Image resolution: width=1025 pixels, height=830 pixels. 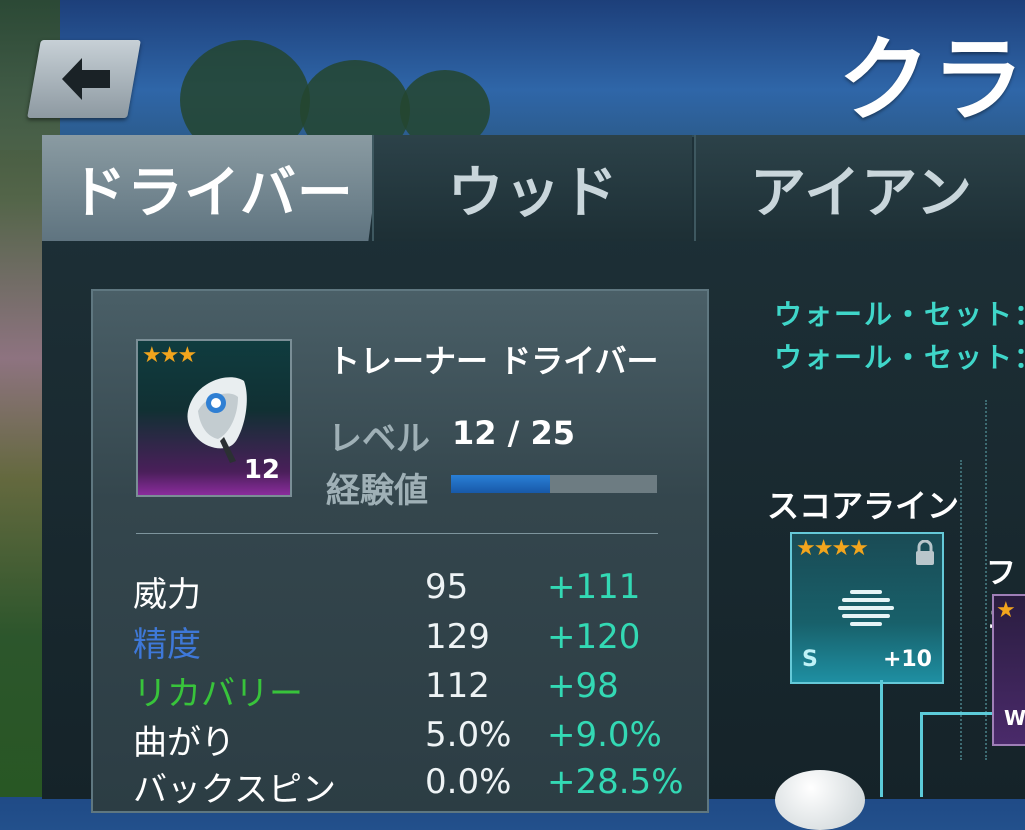 I want to click on club-name: トレーナー ドライバー, so click(x=493, y=361).